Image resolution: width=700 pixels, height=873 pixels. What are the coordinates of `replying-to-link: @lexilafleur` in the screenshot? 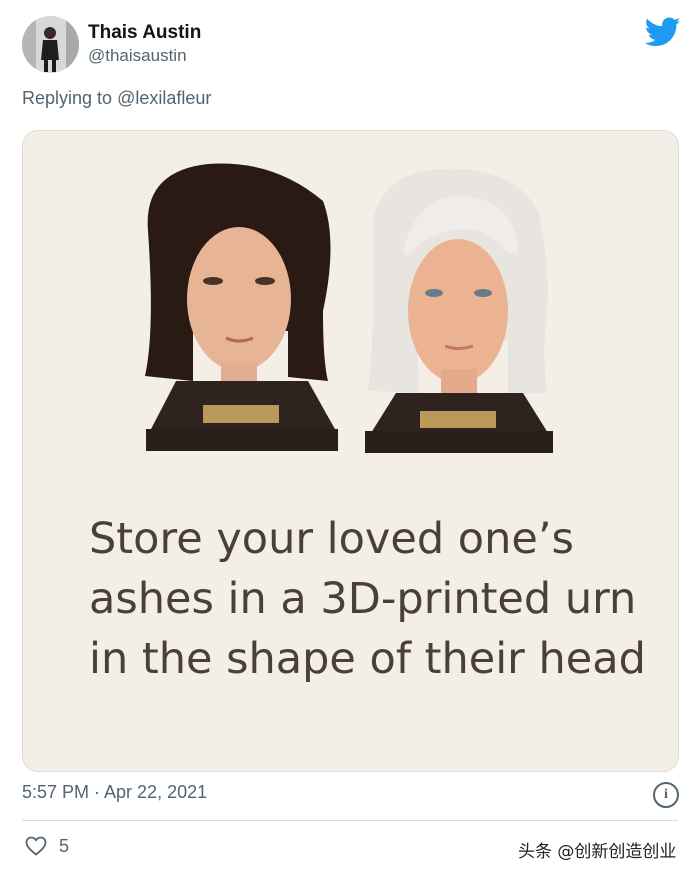 It's located at (164, 98).